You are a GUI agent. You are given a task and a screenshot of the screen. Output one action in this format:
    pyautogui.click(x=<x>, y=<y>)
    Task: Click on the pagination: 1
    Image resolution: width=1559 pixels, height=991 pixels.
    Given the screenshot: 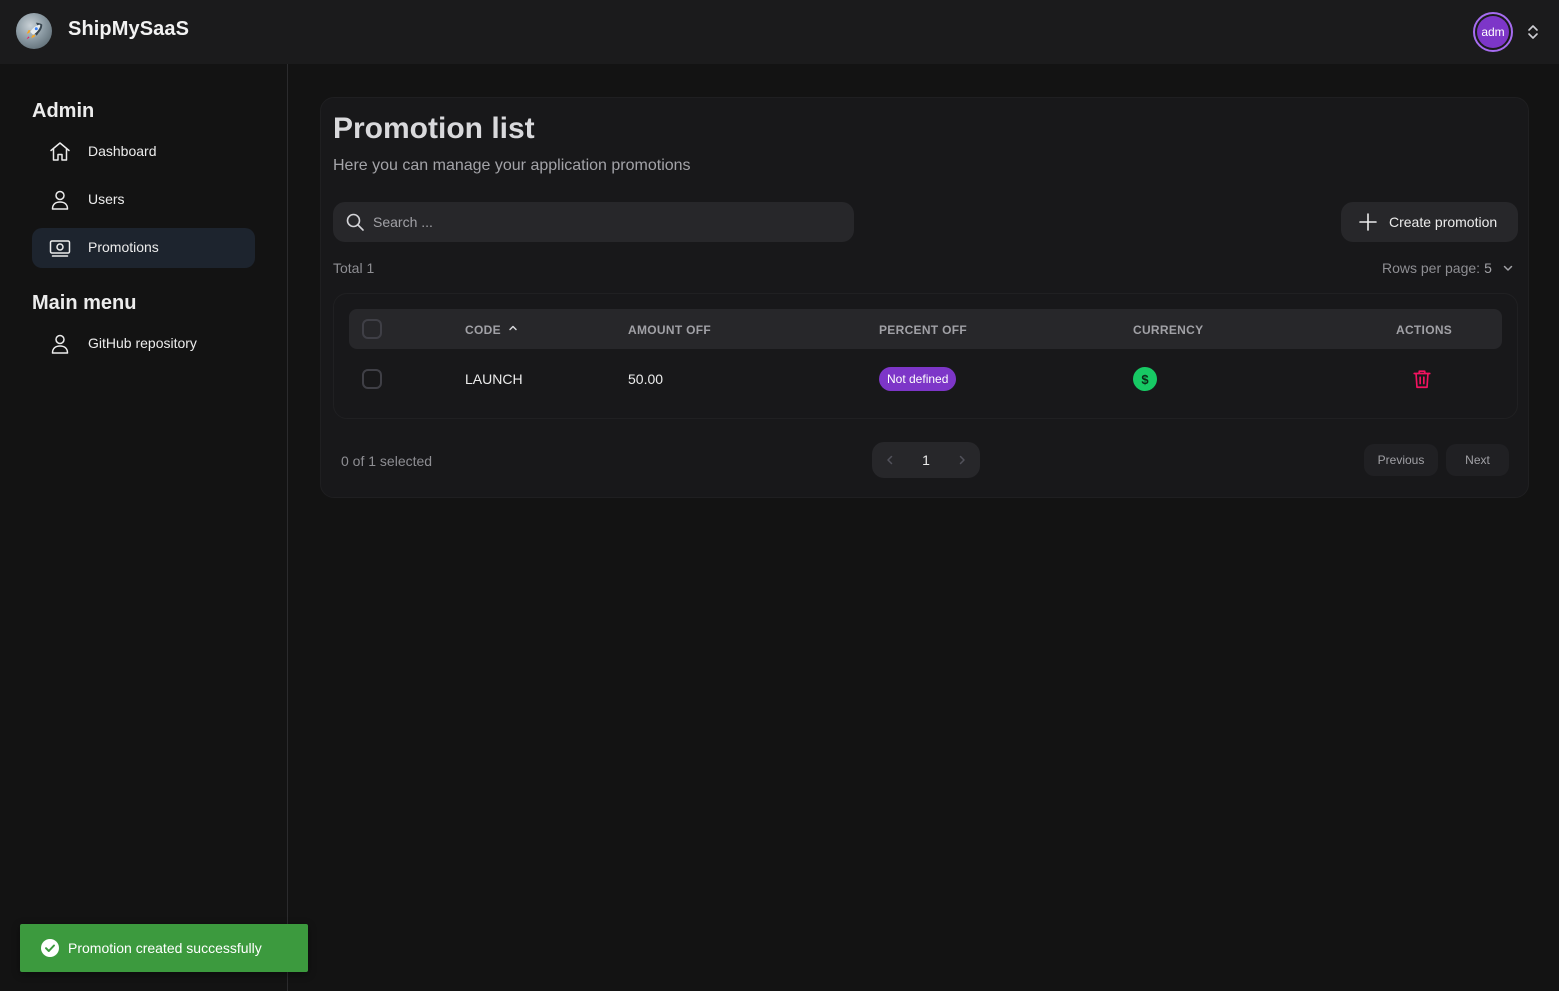 What is the action you would take?
    pyautogui.click(x=926, y=460)
    